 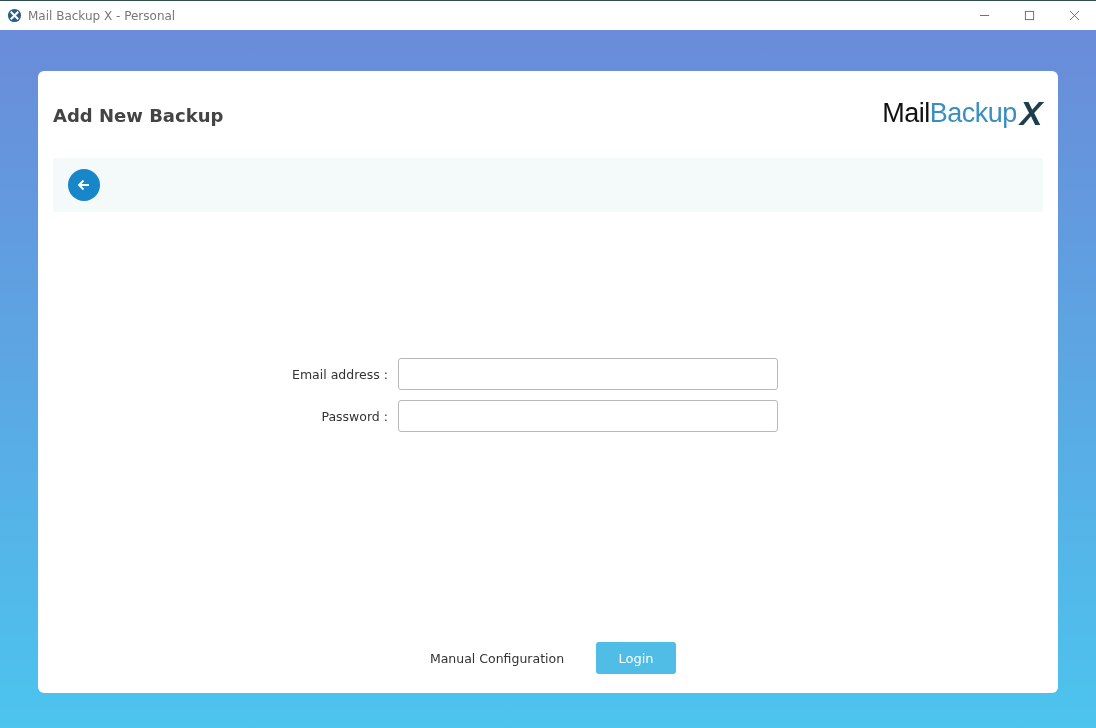 I want to click on app-logo-icon, so click(x=14, y=15).